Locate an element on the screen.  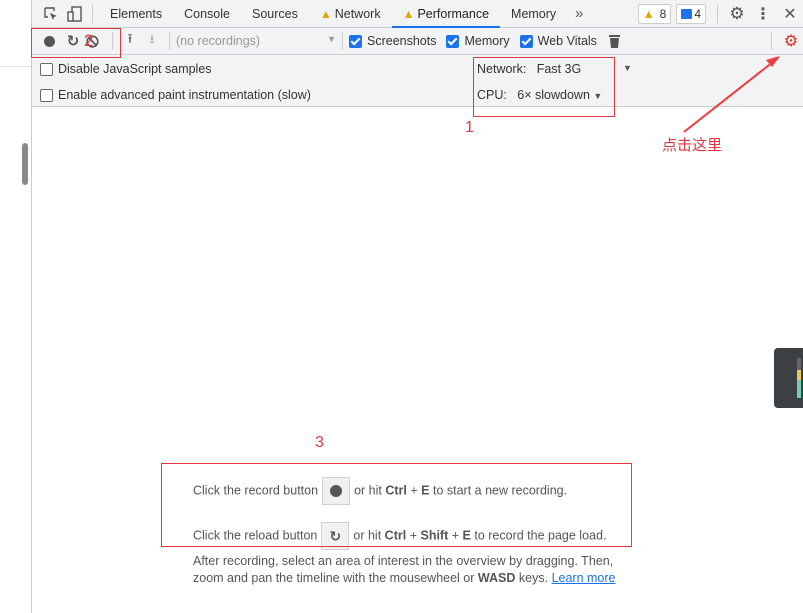
key: WASD is located at coordinates (496, 578).